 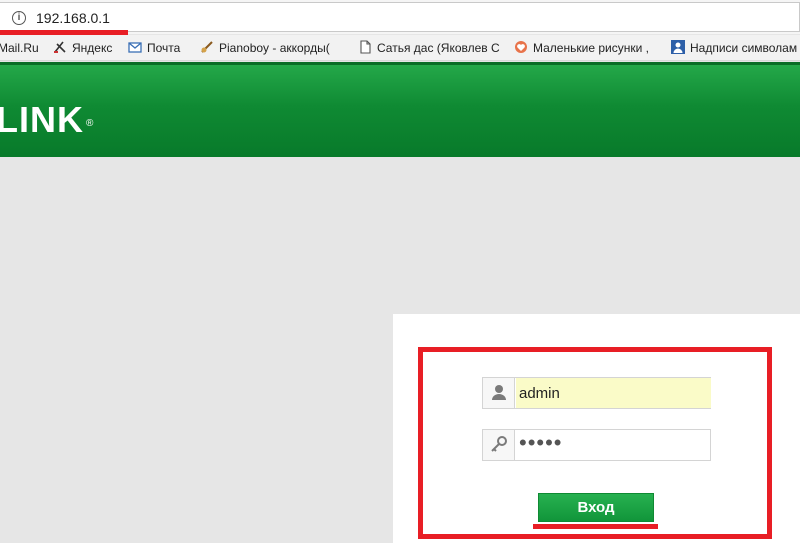 What do you see at coordinates (744, 48) in the screenshot?
I see `bookmark-label: Надписи символам` at bounding box center [744, 48].